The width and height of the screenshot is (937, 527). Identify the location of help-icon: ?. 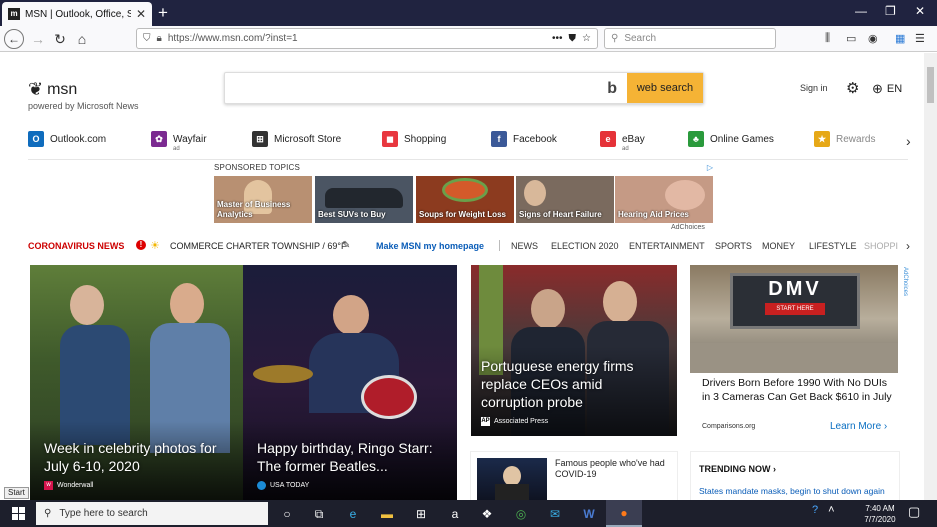
(815, 510).